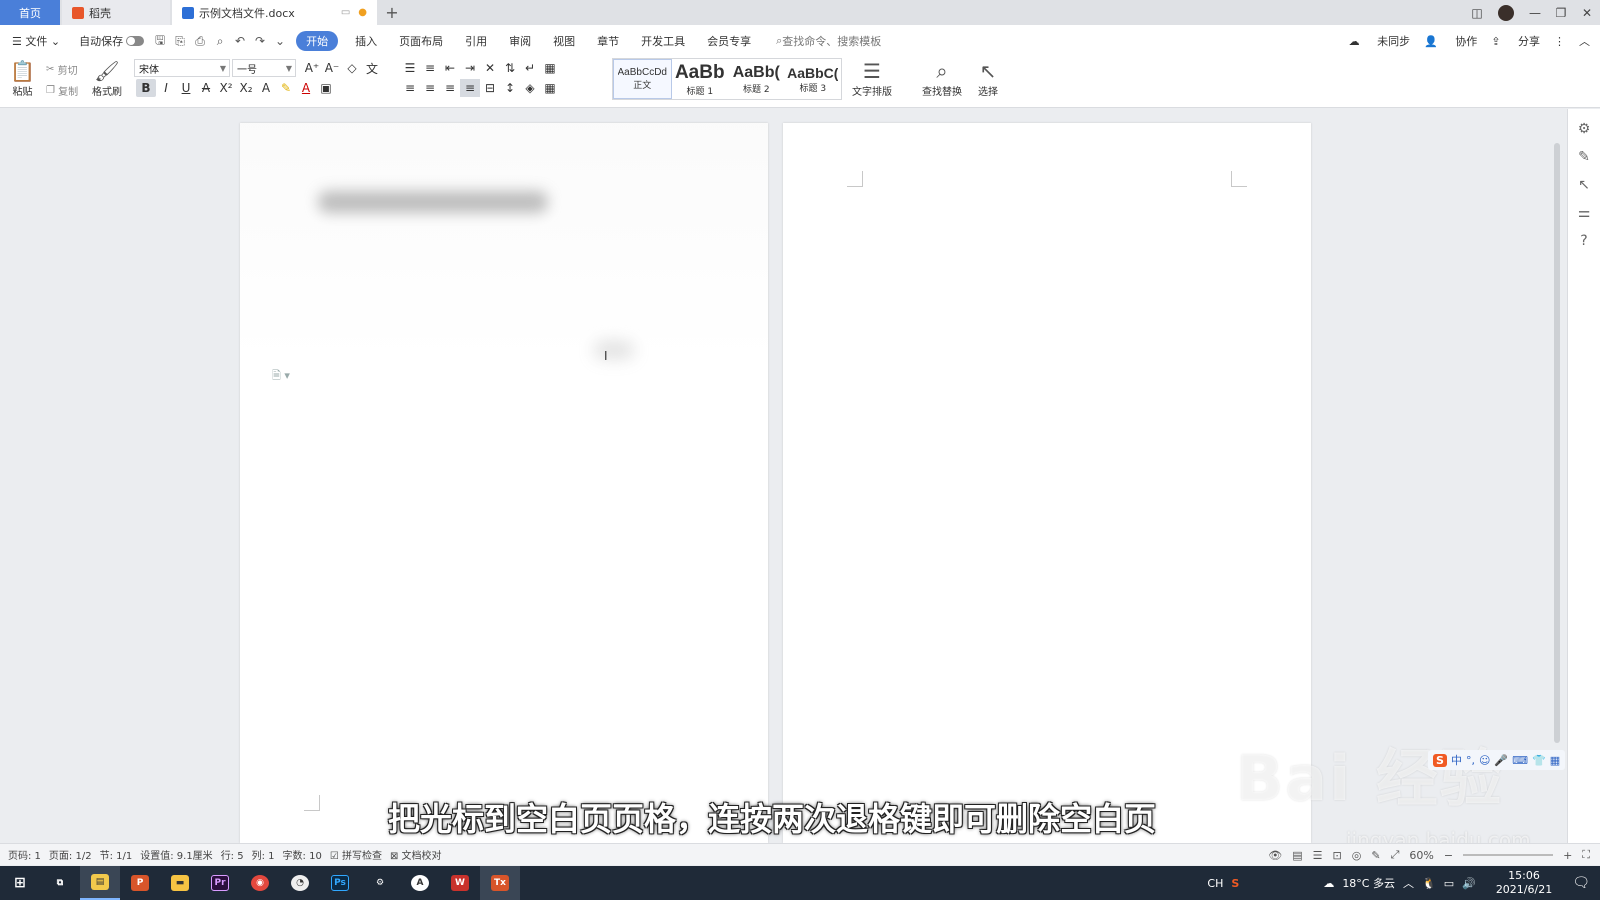 This screenshot has height=900, width=1600. I want to click on mic-icon: 🎤, so click(1501, 760).